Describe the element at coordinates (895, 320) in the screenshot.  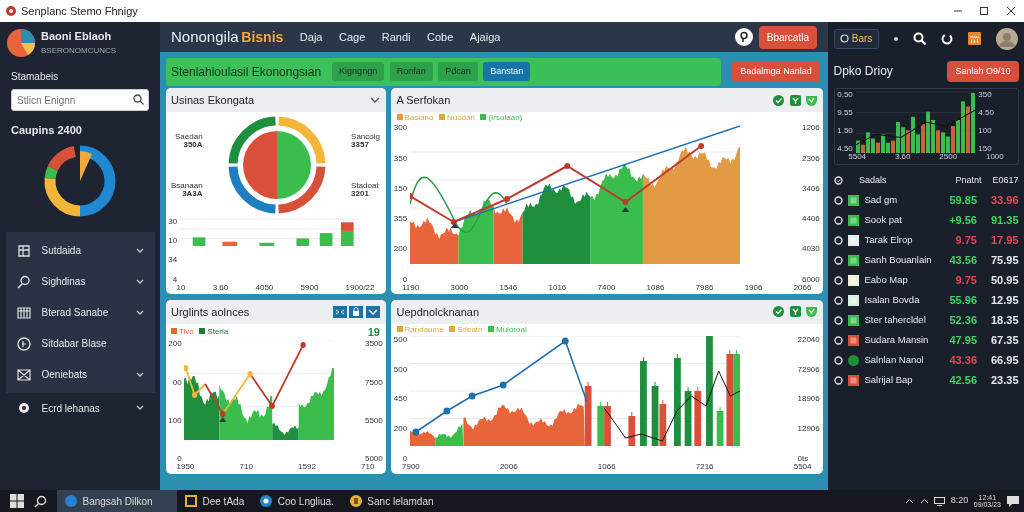
I see `table-cell-text: Ster tahercldel` at that location.